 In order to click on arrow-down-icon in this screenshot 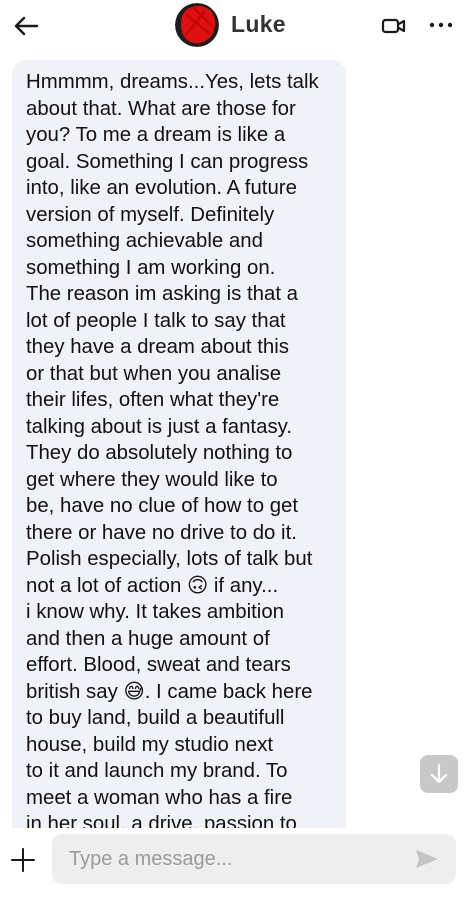, I will do `click(439, 773)`.